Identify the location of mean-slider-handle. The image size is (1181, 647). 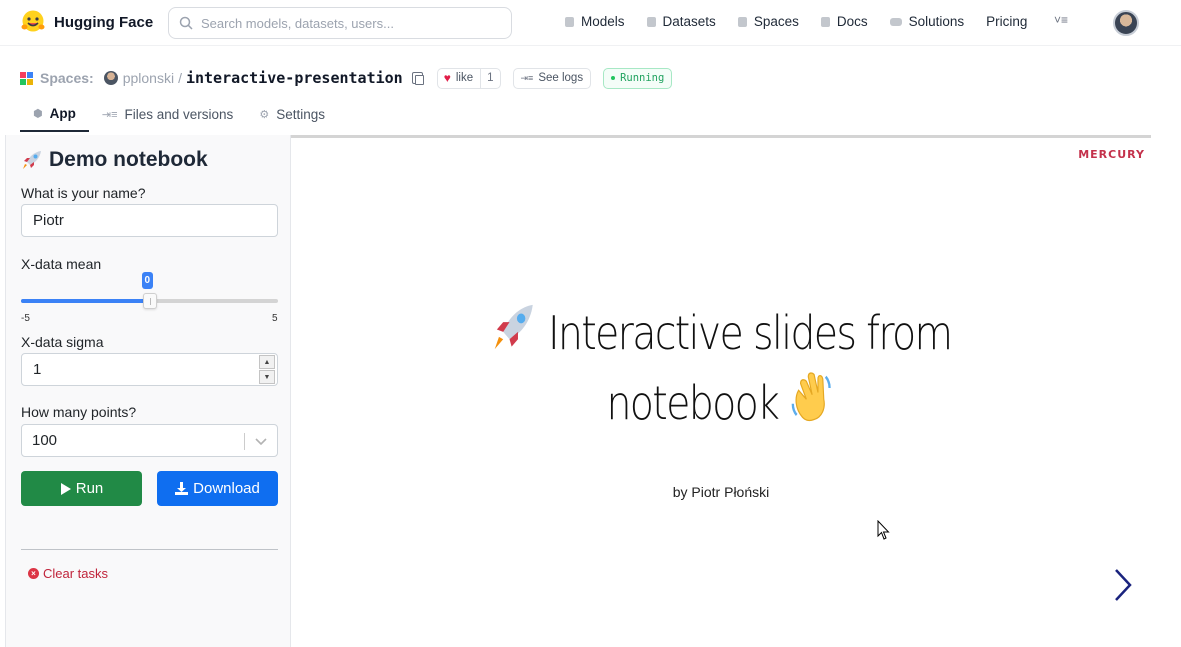
(149, 301).